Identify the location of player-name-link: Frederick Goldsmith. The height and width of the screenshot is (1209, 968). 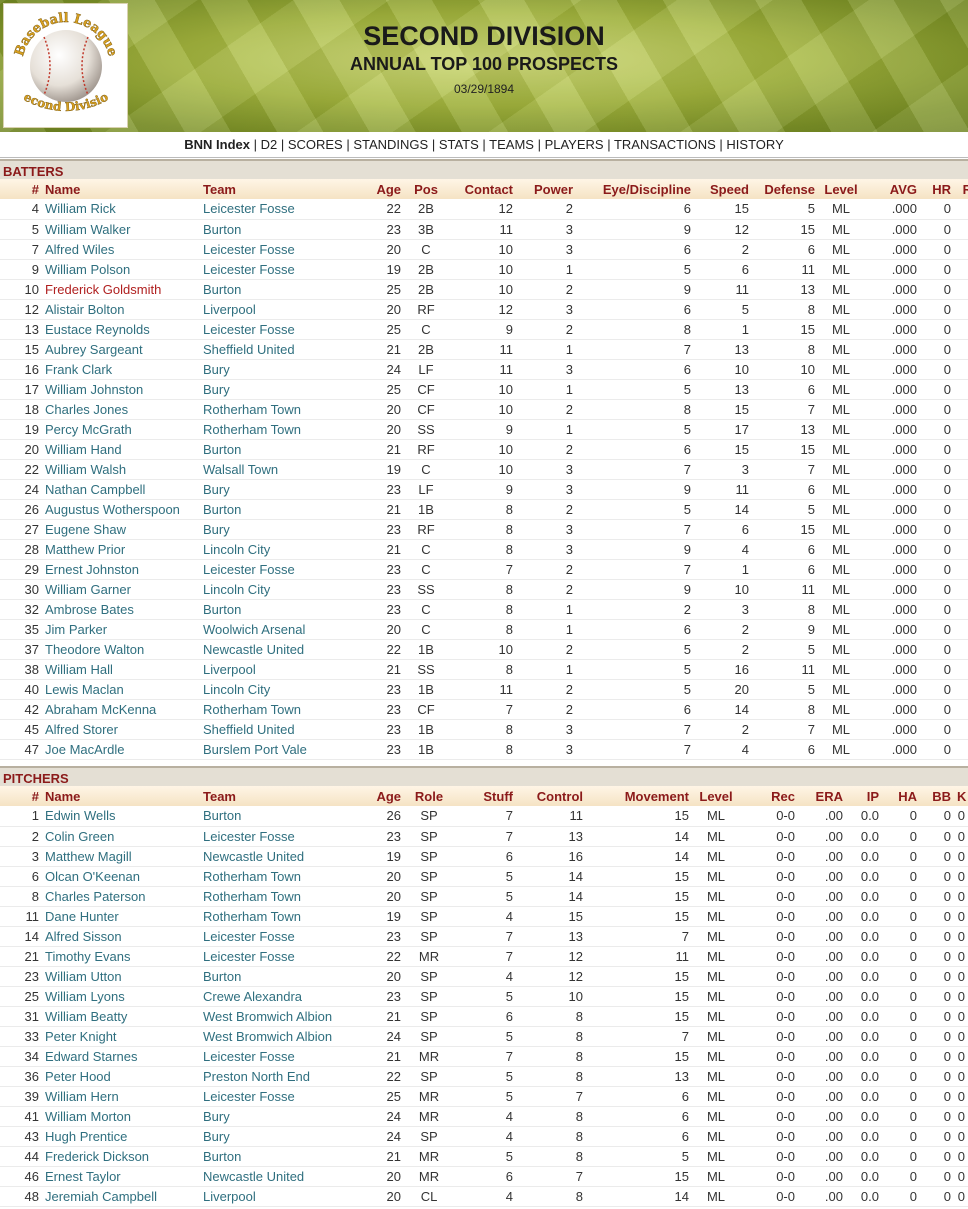
(121, 289).